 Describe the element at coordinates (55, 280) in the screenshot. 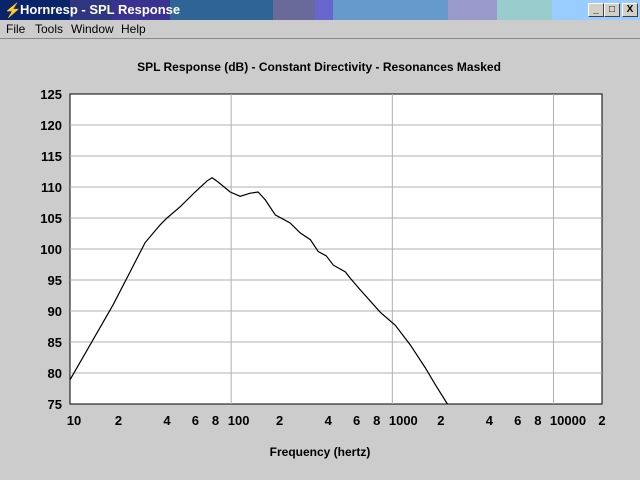

I see `y-tick-label: 95` at that location.